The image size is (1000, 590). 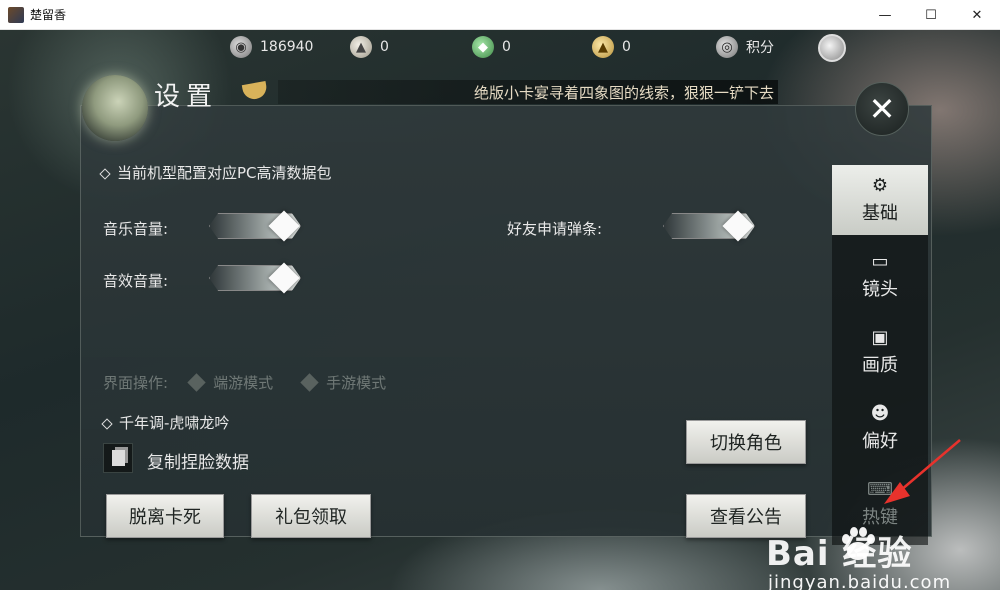 What do you see at coordinates (603, 47) in the screenshot?
I see `gold-ingot-icon: ▲` at bounding box center [603, 47].